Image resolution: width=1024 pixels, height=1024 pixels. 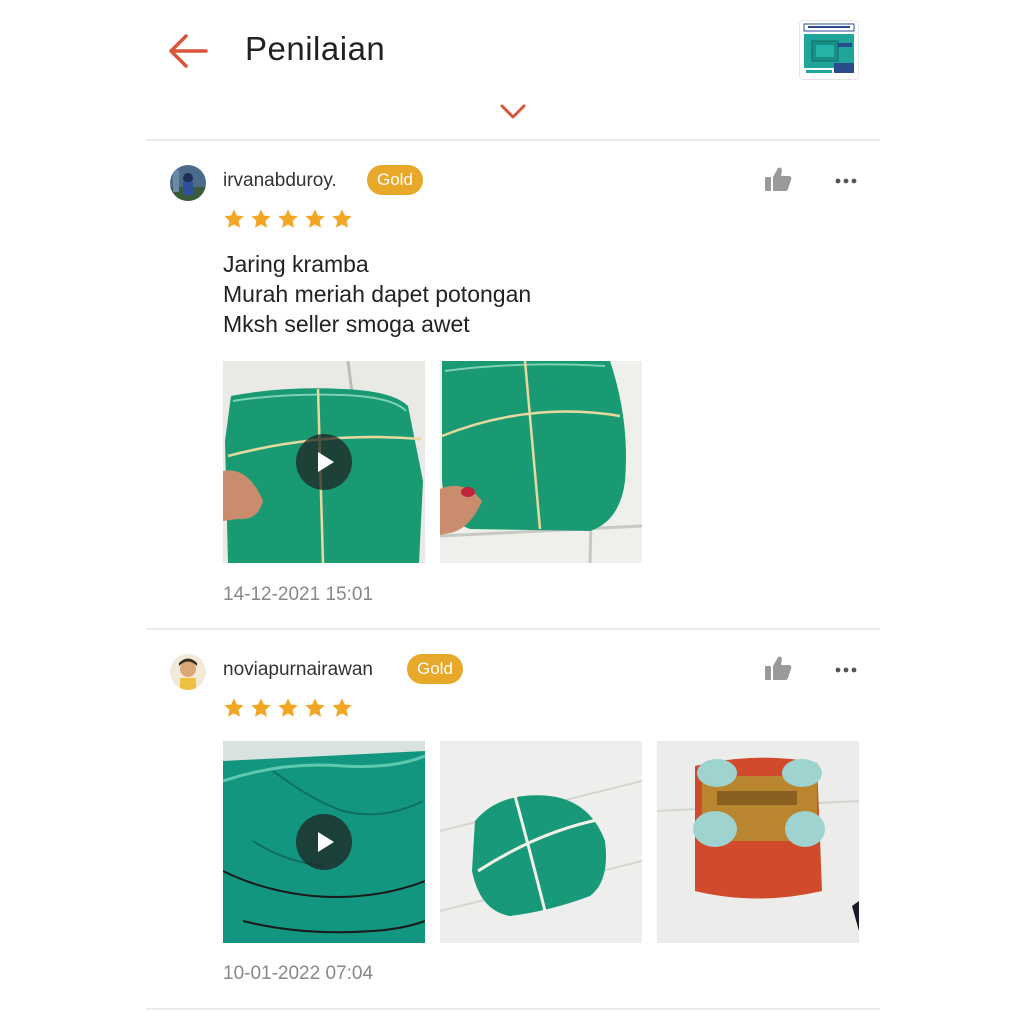 What do you see at coordinates (298, 973) in the screenshot?
I see `review-timestamp: 10-01-2022 07:04` at bounding box center [298, 973].